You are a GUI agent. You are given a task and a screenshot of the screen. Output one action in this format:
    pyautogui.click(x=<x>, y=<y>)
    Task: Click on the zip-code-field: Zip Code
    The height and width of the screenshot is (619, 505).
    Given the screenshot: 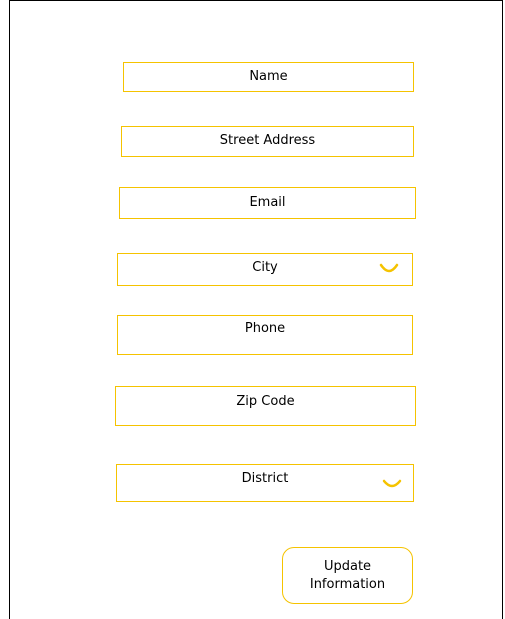 What is the action you would take?
    pyautogui.click(x=265, y=406)
    